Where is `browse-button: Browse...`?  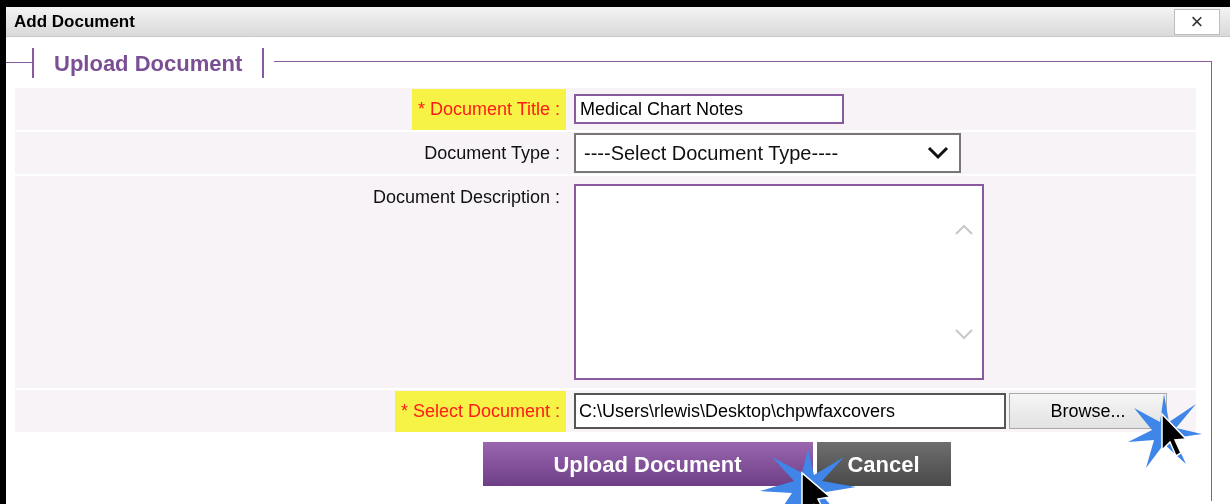
browse-button: Browse... is located at coordinates (1088, 411).